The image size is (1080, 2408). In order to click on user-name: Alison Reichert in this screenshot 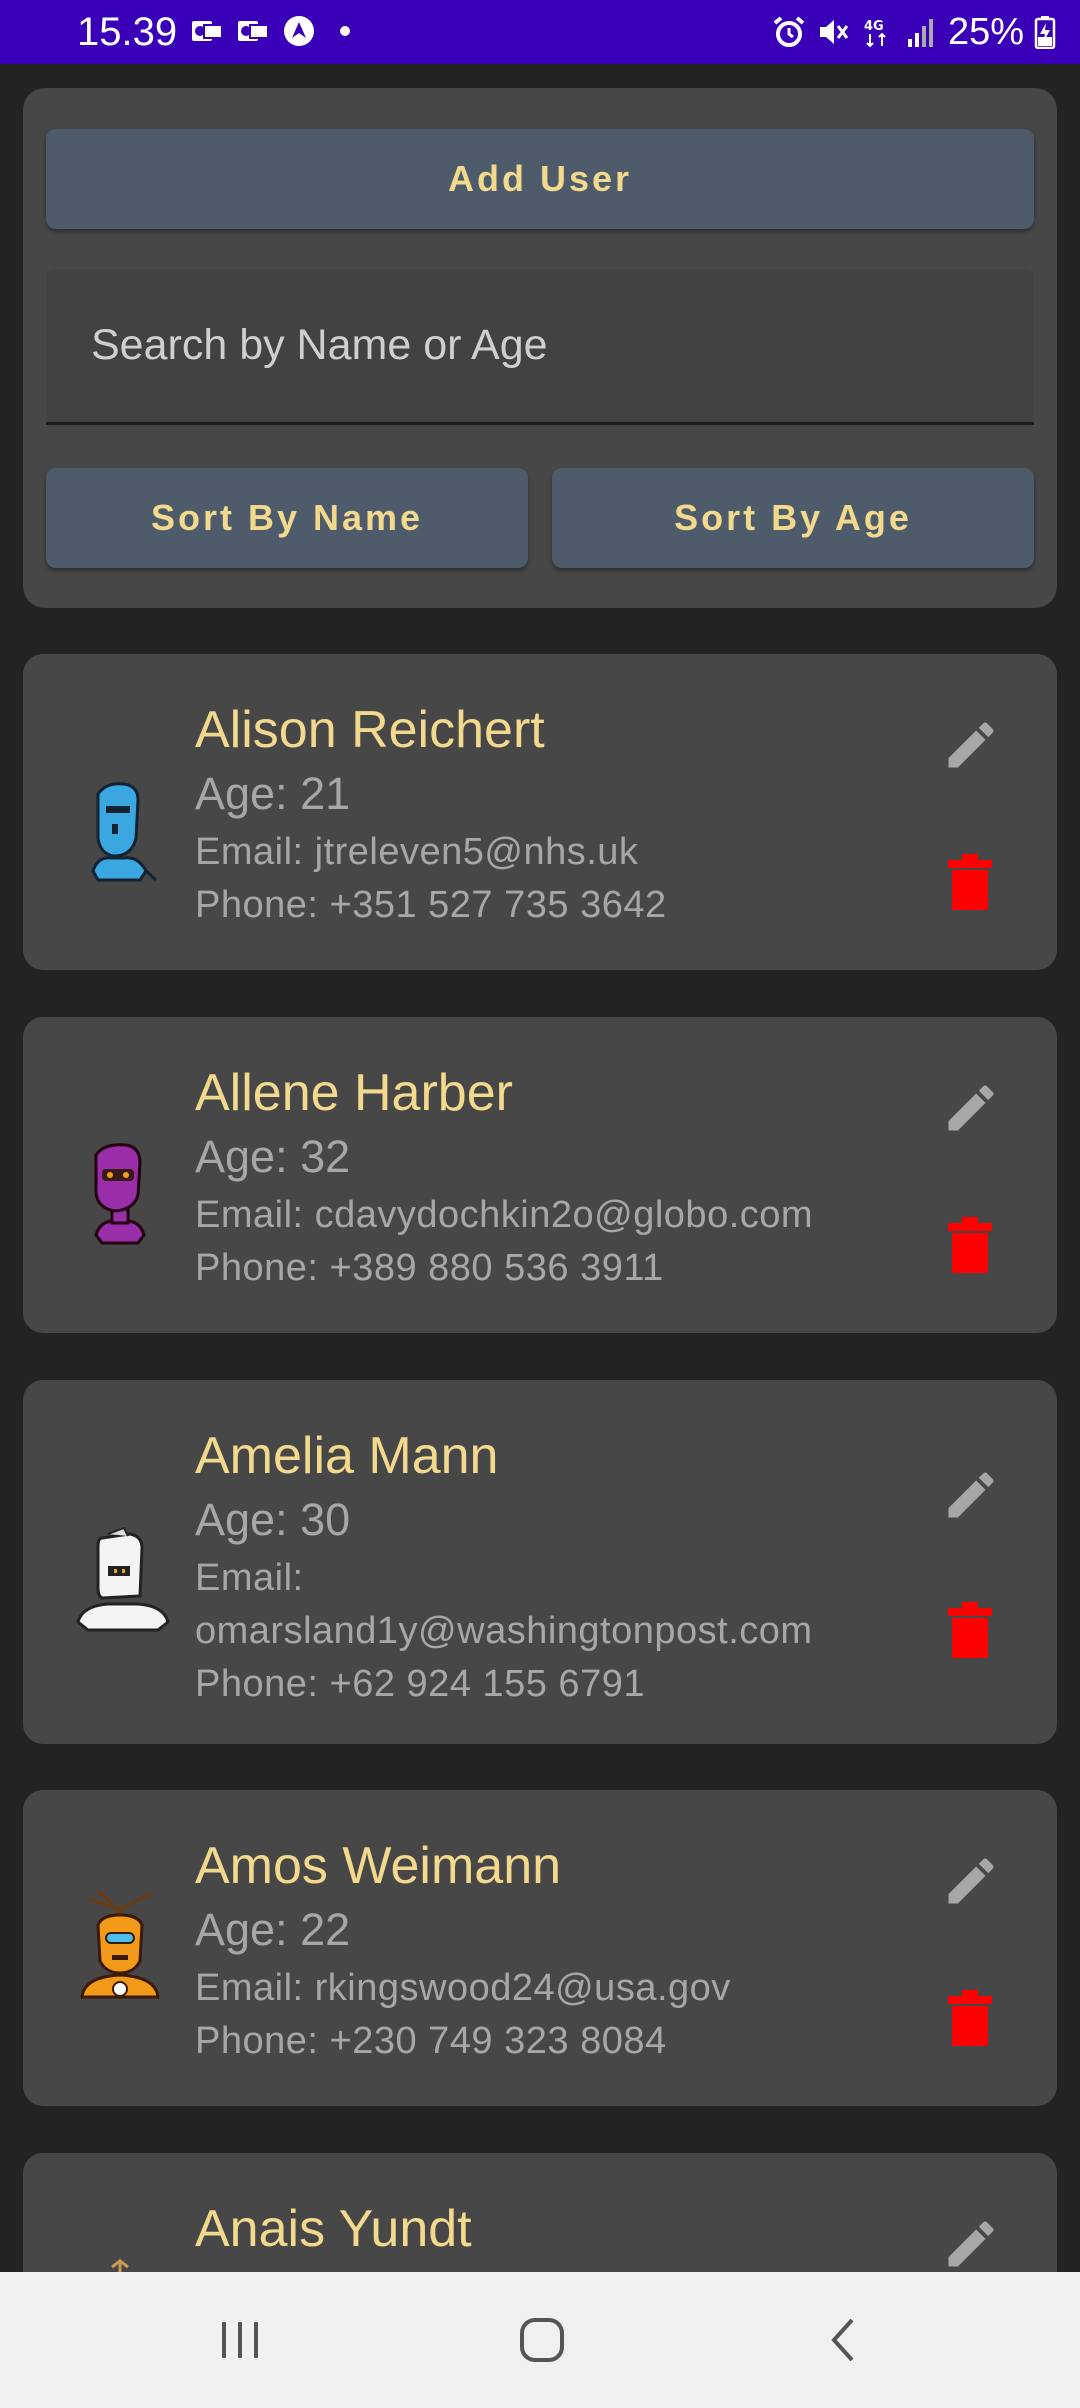, I will do `click(370, 730)`.